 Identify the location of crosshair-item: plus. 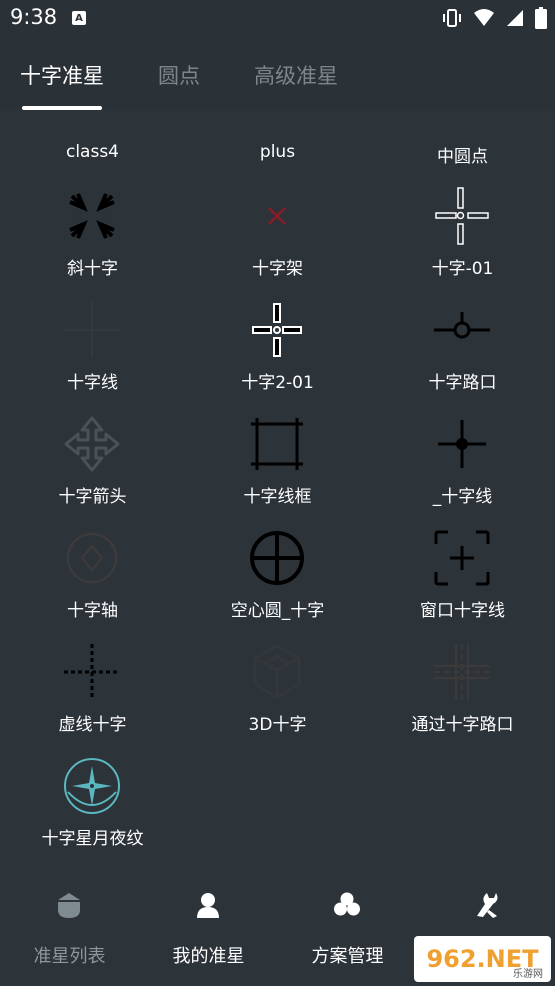
(277, 137).